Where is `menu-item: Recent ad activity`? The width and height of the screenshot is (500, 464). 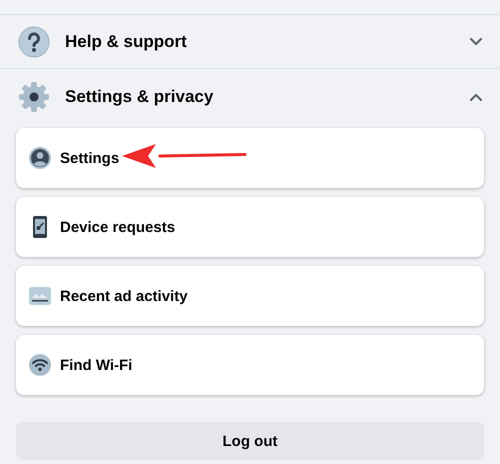 menu-item: Recent ad activity is located at coordinates (250, 296).